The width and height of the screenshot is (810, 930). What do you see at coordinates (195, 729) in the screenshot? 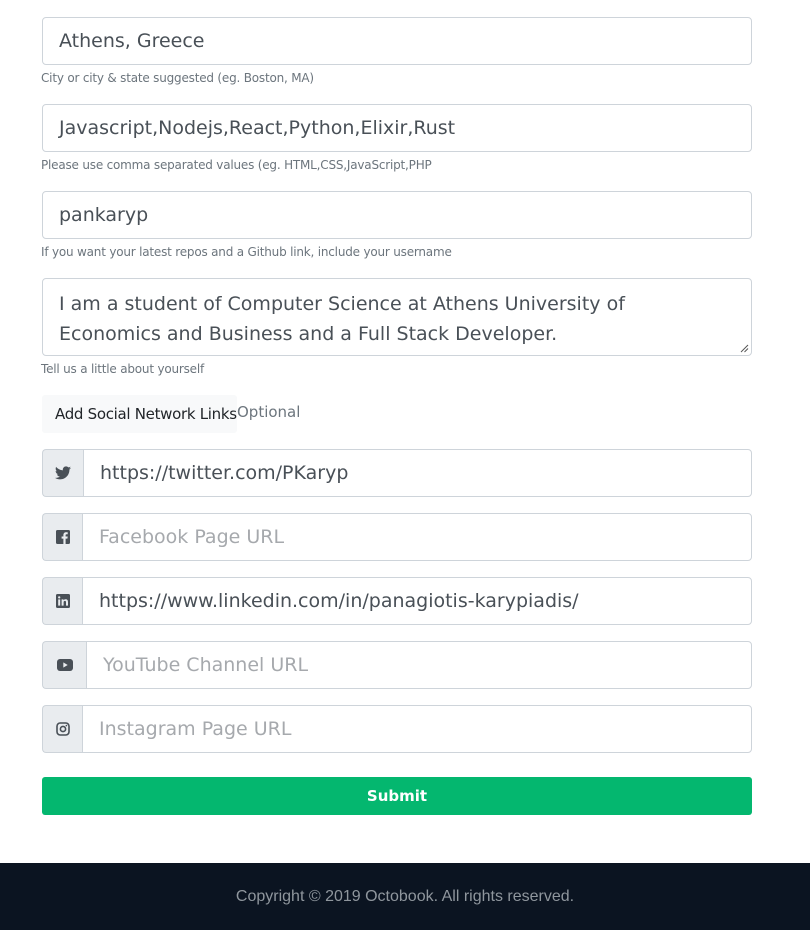
I see `instagram-url-placeholder: Instagram Page URL` at bounding box center [195, 729].